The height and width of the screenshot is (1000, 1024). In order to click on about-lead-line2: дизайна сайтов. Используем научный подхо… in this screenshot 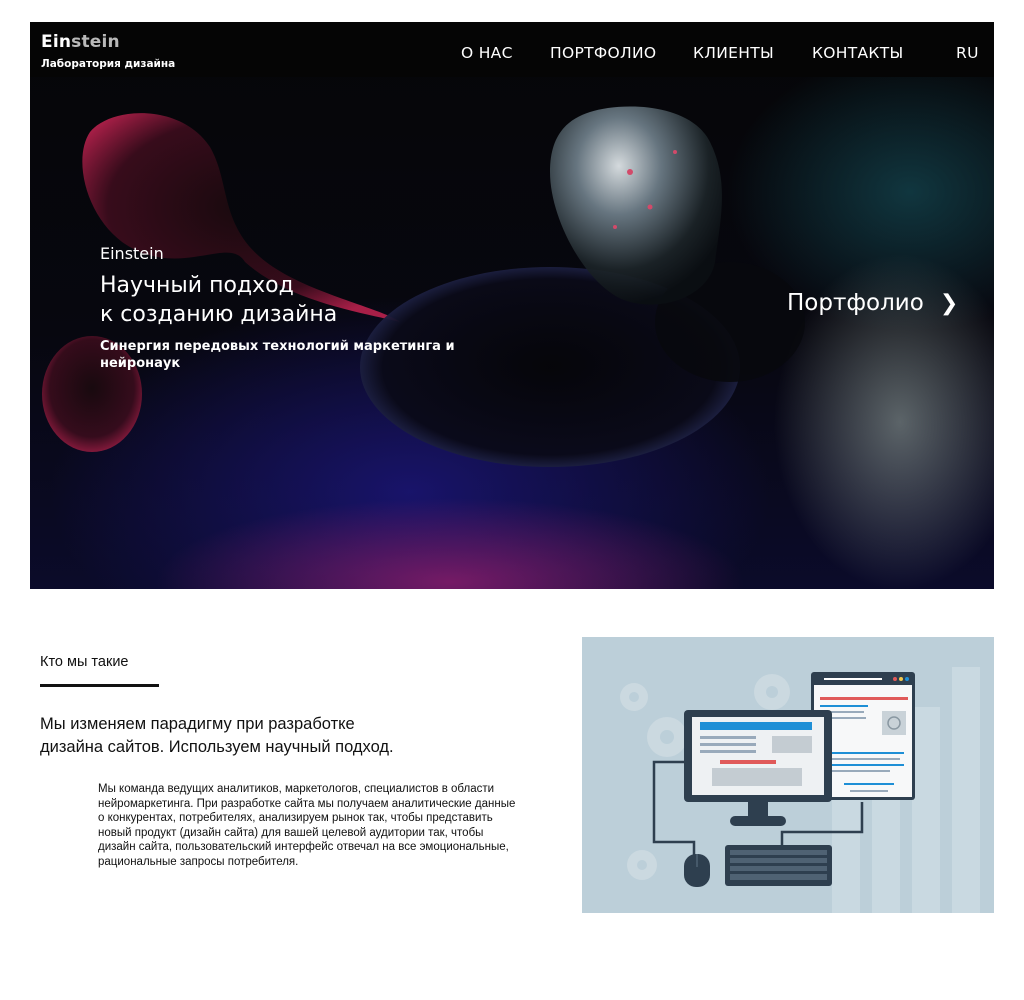, I will do `click(217, 747)`.